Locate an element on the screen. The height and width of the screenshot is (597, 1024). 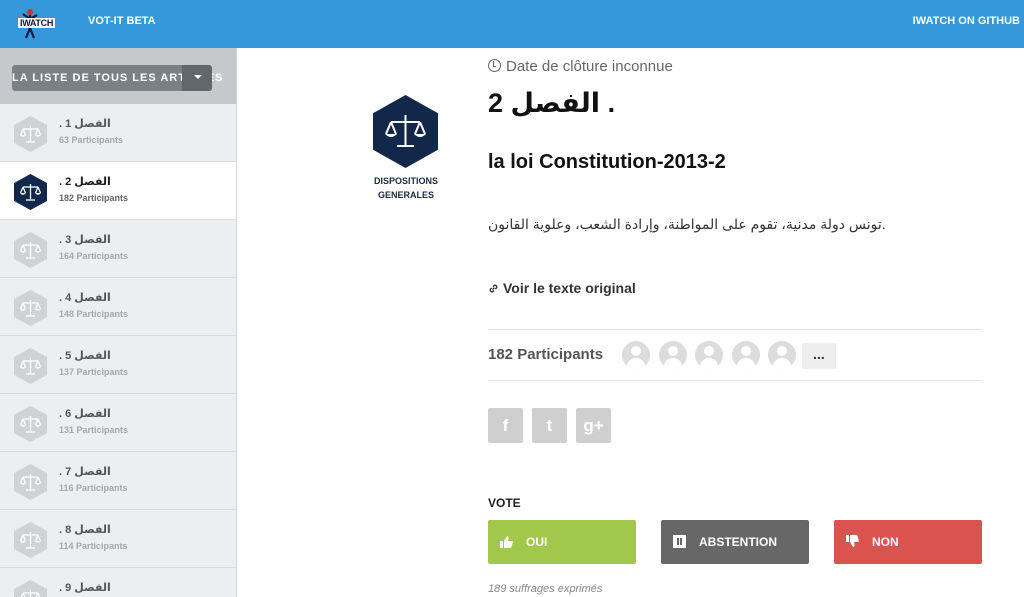
vote-abstention-button: ABSTENTION is located at coordinates (735, 542).